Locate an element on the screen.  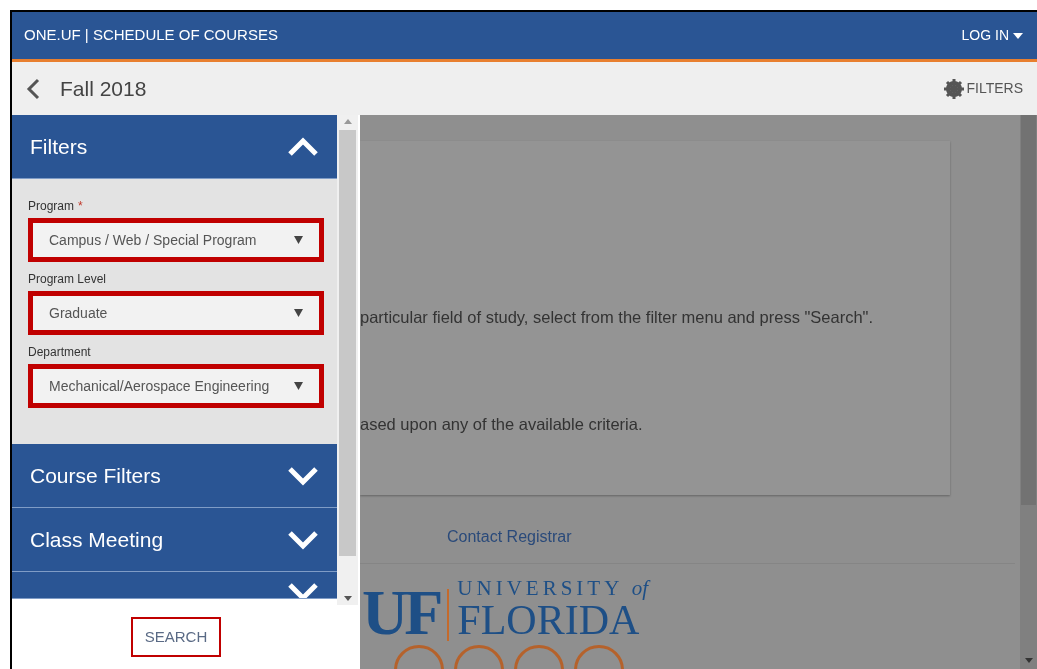
scroll-up-icon is located at coordinates (347, 121).